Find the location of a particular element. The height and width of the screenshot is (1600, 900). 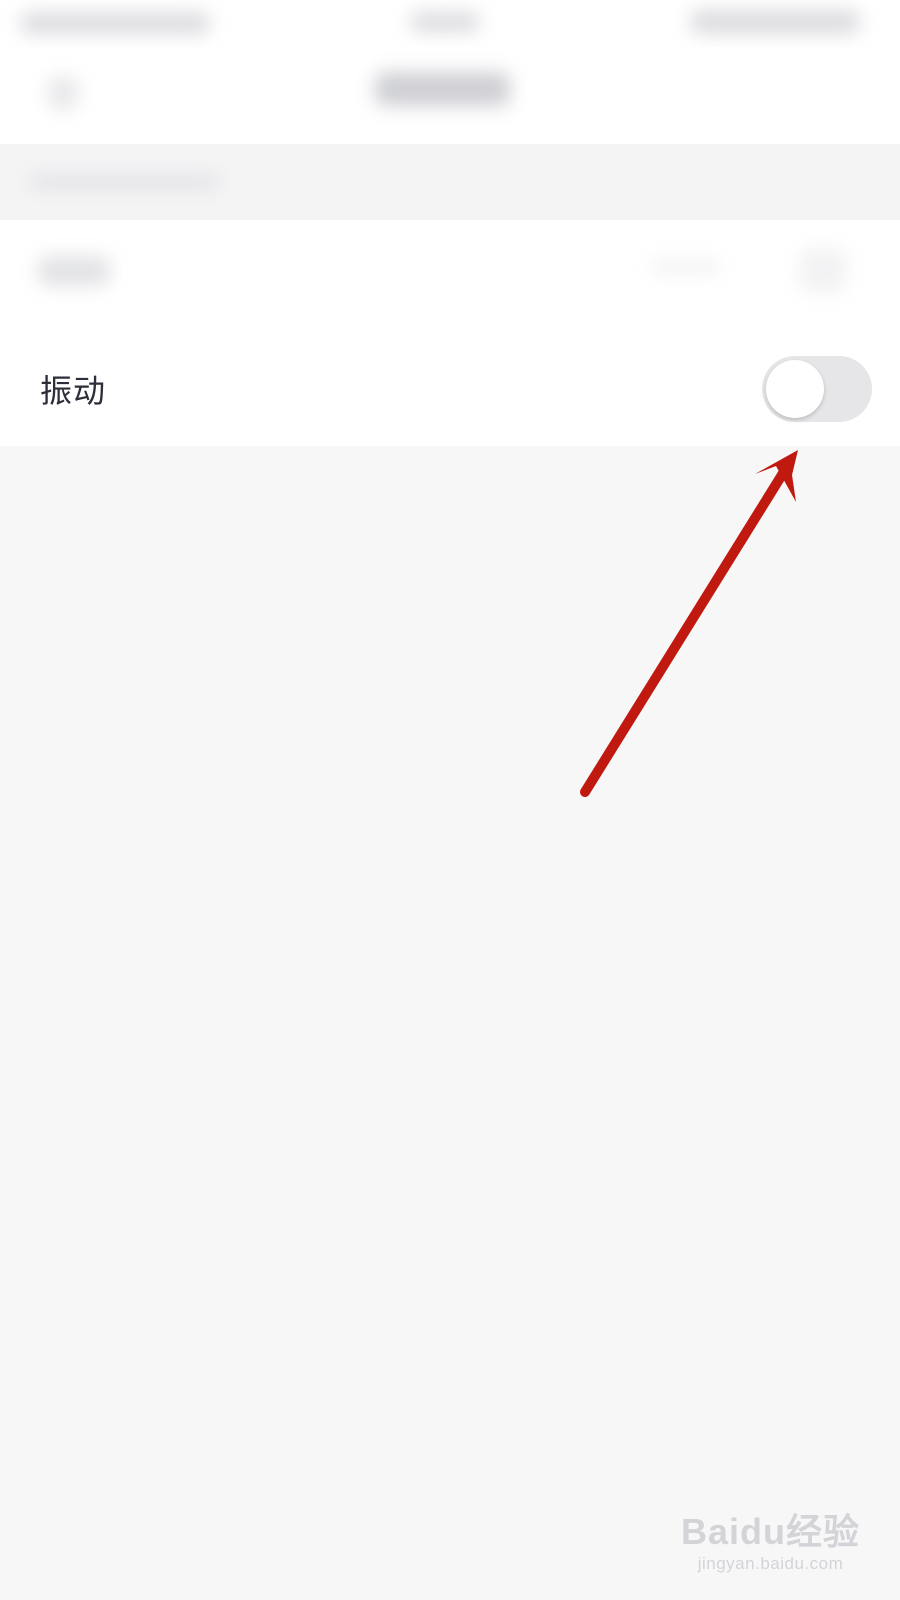

vibration-toggle is located at coordinates (817, 389).